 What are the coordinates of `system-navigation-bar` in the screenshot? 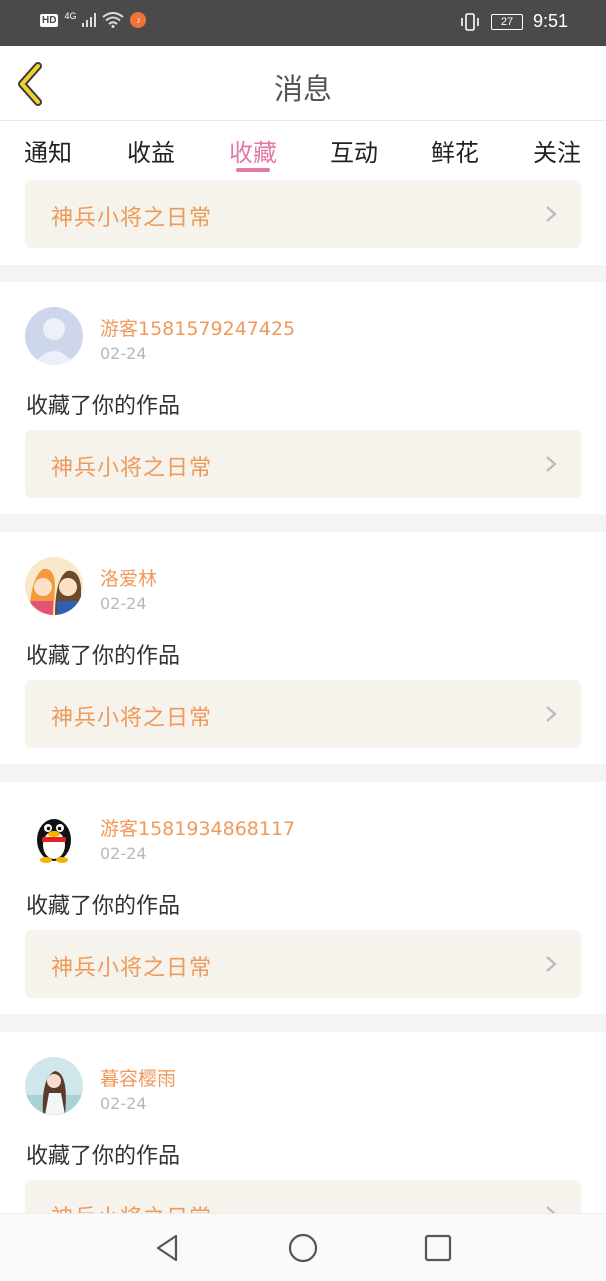 It's located at (303, 1247).